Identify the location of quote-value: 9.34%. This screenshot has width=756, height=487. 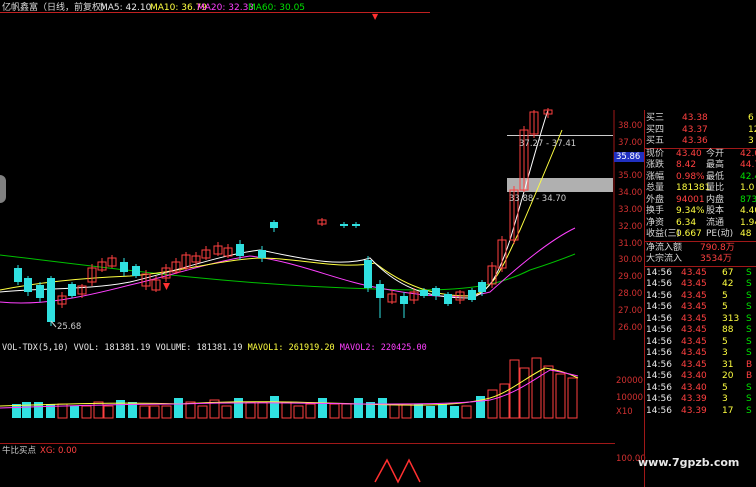
(690, 211).